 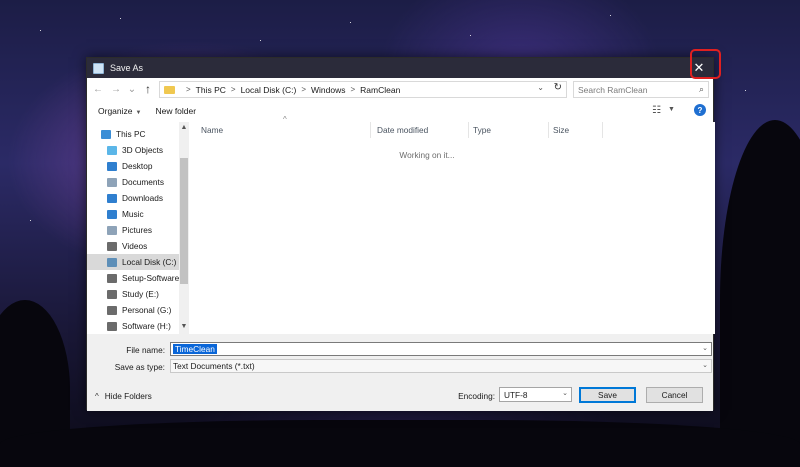 What do you see at coordinates (214, 366) in the screenshot?
I see `save-type-value: Text Documents (*.txt)` at bounding box center [214, 366].